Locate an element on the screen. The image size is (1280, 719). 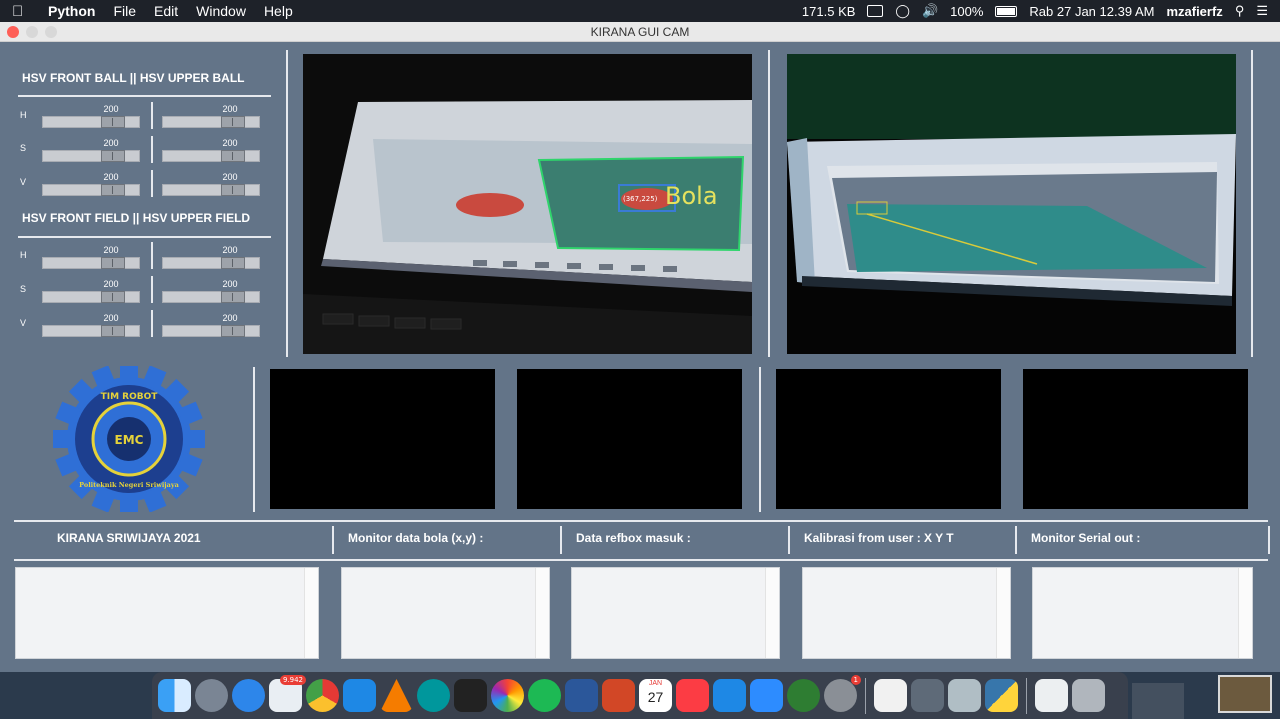
upper-ball-s-slider is located at coordinates (211, 156).